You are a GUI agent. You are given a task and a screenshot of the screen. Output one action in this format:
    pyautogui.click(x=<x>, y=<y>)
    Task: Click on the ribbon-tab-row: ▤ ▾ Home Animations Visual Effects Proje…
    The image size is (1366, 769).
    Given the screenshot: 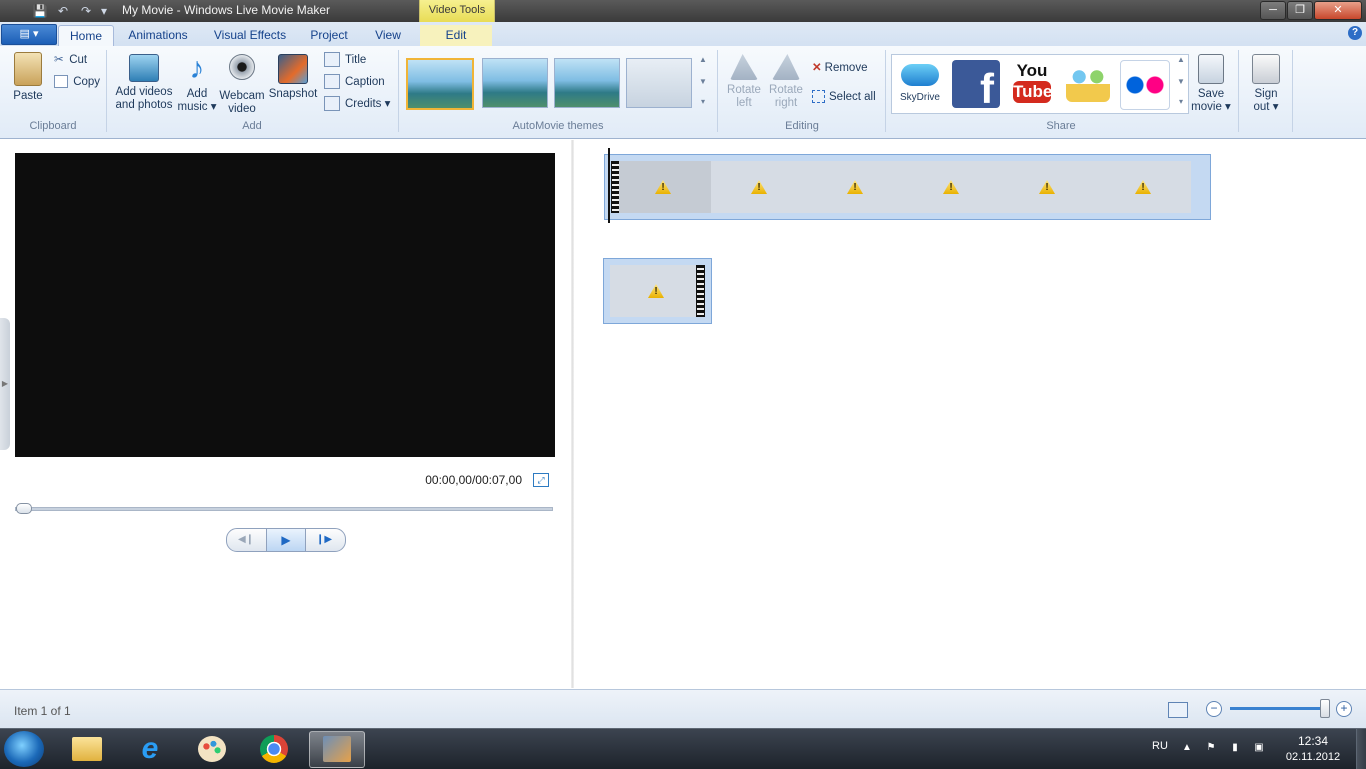 What is the action you would take?
    pyautogui.click(x=683, y=34)
    